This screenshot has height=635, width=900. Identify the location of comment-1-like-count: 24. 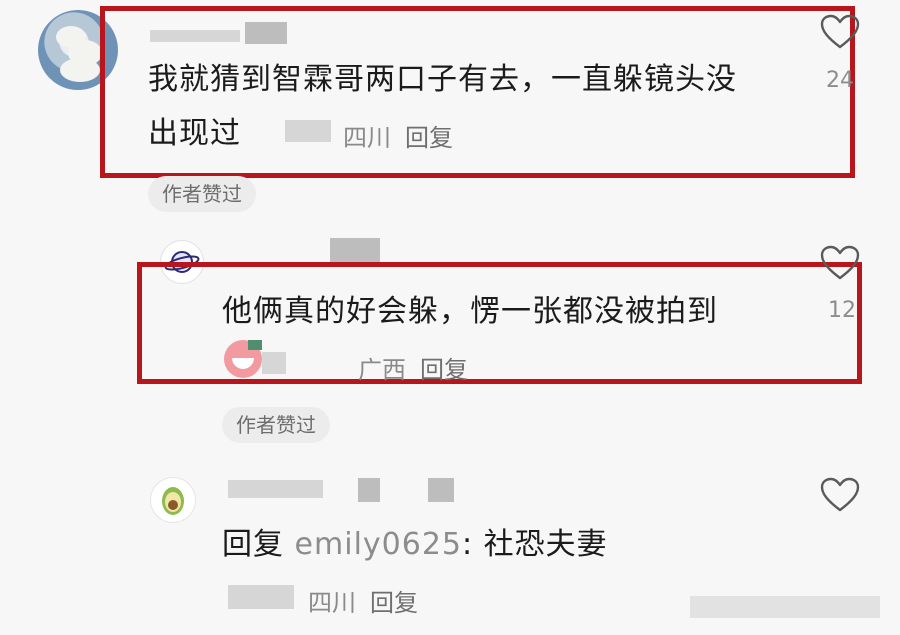
(840, 80).